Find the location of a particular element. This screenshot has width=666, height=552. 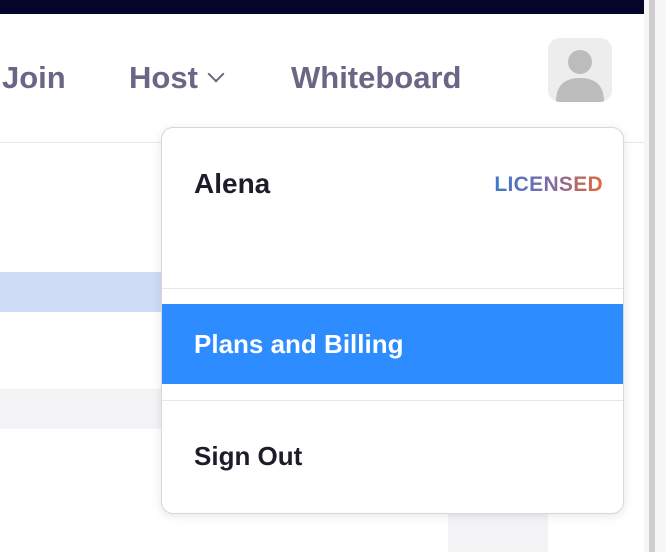

nav-whiteboard-link: Whiteboard is located at coordinates (376, 78).